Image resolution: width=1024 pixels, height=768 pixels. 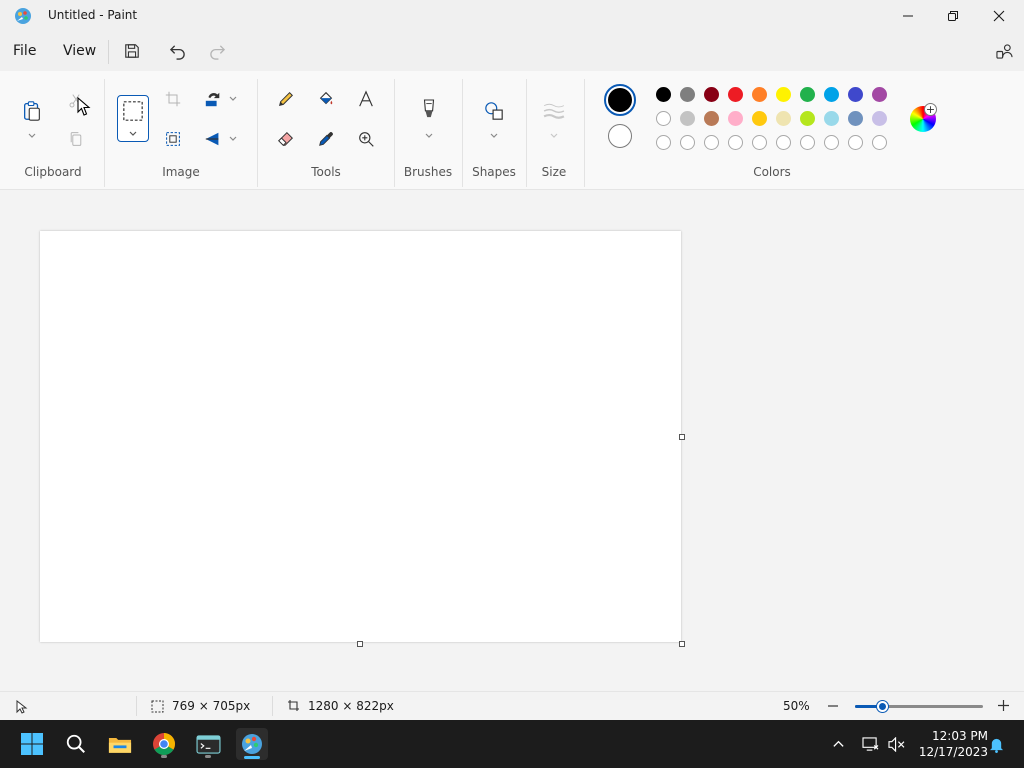 What do you see at coordinates (104, 133) in the screenshot?
I see `group-divider` at bounding box center [104, 133].